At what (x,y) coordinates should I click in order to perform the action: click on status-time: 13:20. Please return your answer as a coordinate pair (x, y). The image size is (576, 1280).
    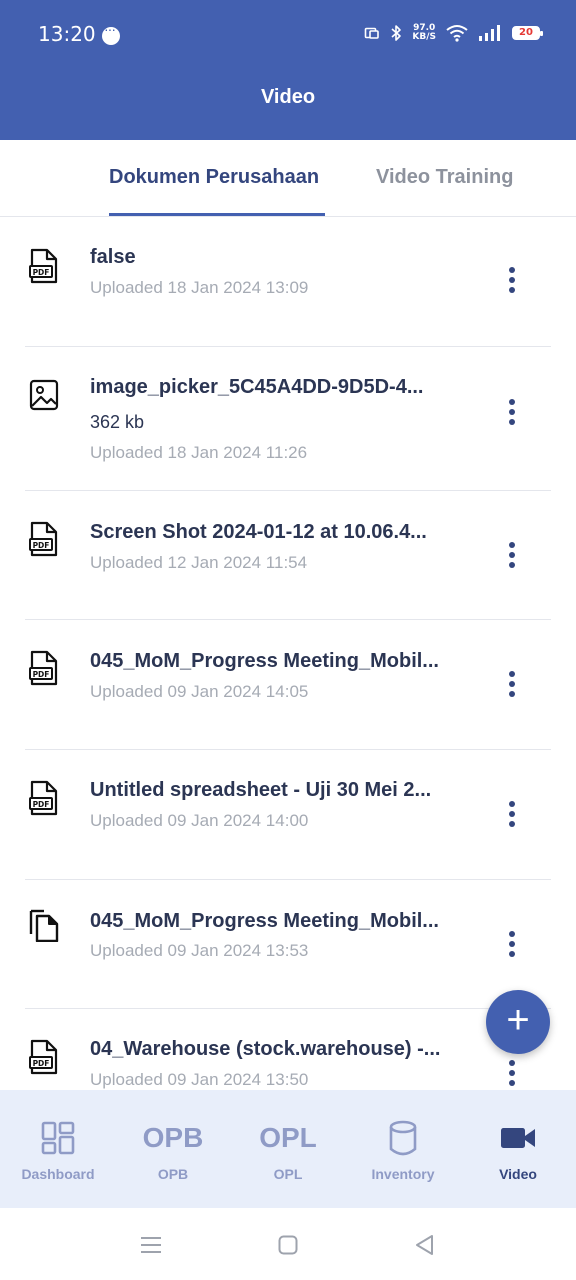
    Looking at the image, I should click on (67, 34).